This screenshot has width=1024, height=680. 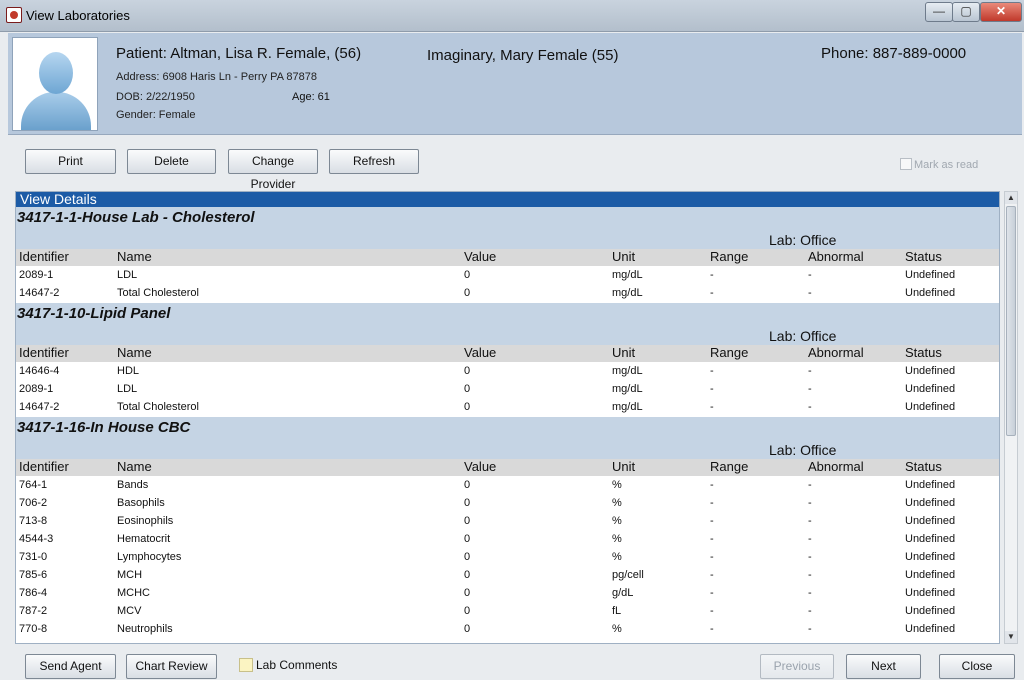 I want to click on cell-name: LDL, so click(x=127, y=275).